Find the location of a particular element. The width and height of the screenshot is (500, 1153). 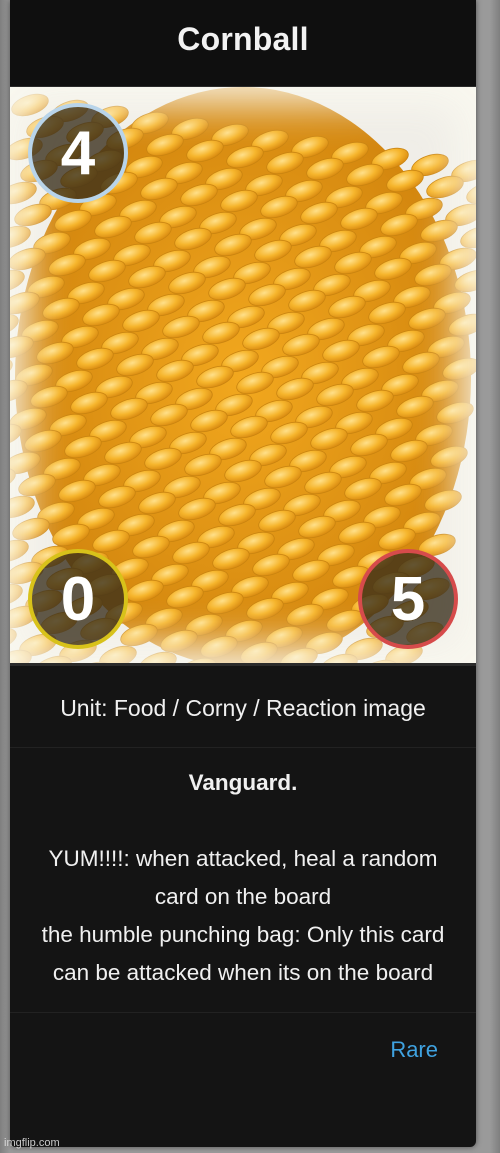

card-title: Cornball is located at coordinates (243, 38).